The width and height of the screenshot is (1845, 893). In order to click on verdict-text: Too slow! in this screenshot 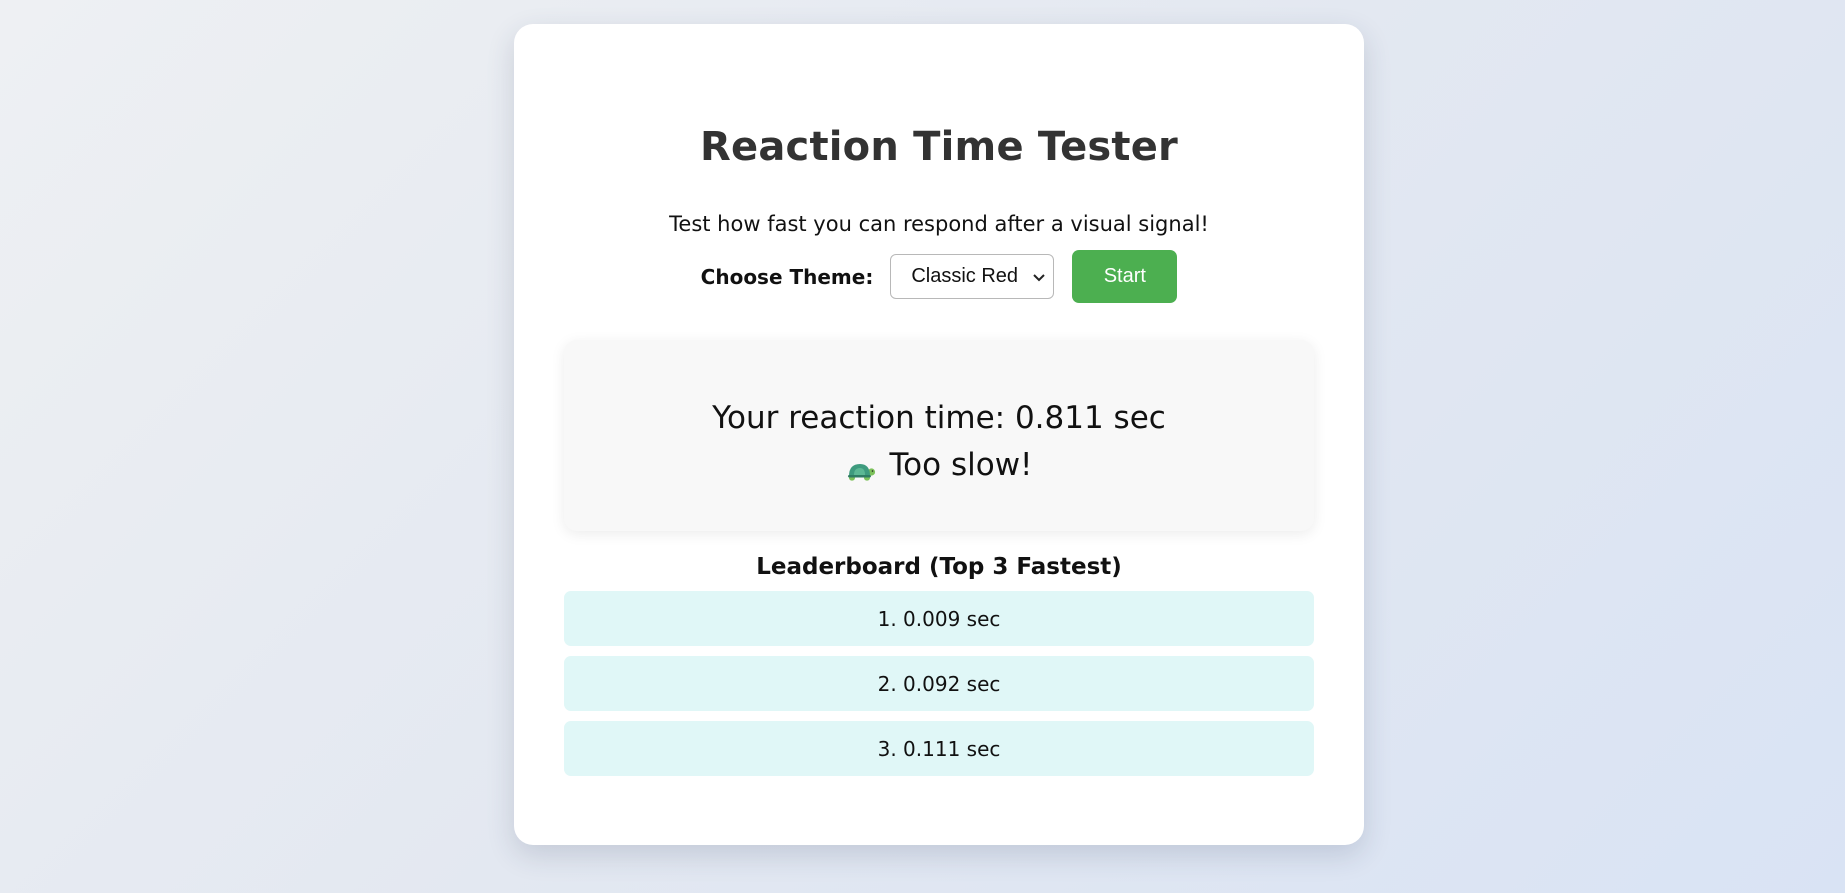, I will do `click(961, 465)`.